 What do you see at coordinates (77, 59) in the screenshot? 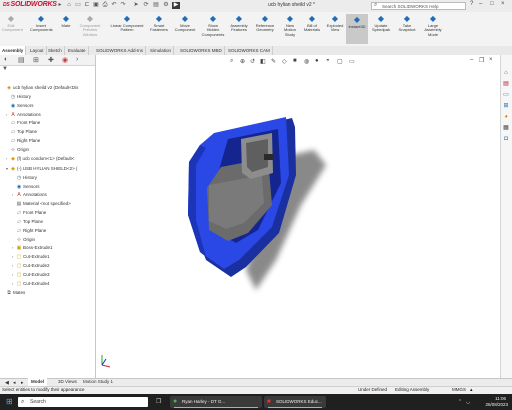
I see `expand-panel-icon: ›` at bounding box center [77, 59].